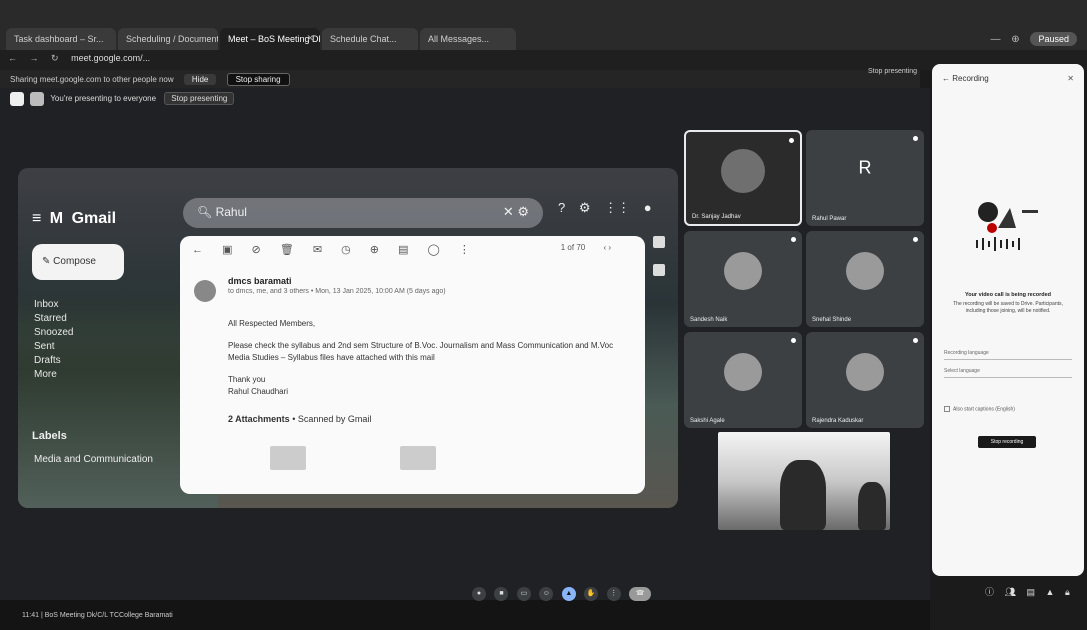 This screenshot has width=1087, height=630. What do you see at coordinates (37, 99) in the screenshot?
I see `screen-icon` at bounding box center [37, 99].